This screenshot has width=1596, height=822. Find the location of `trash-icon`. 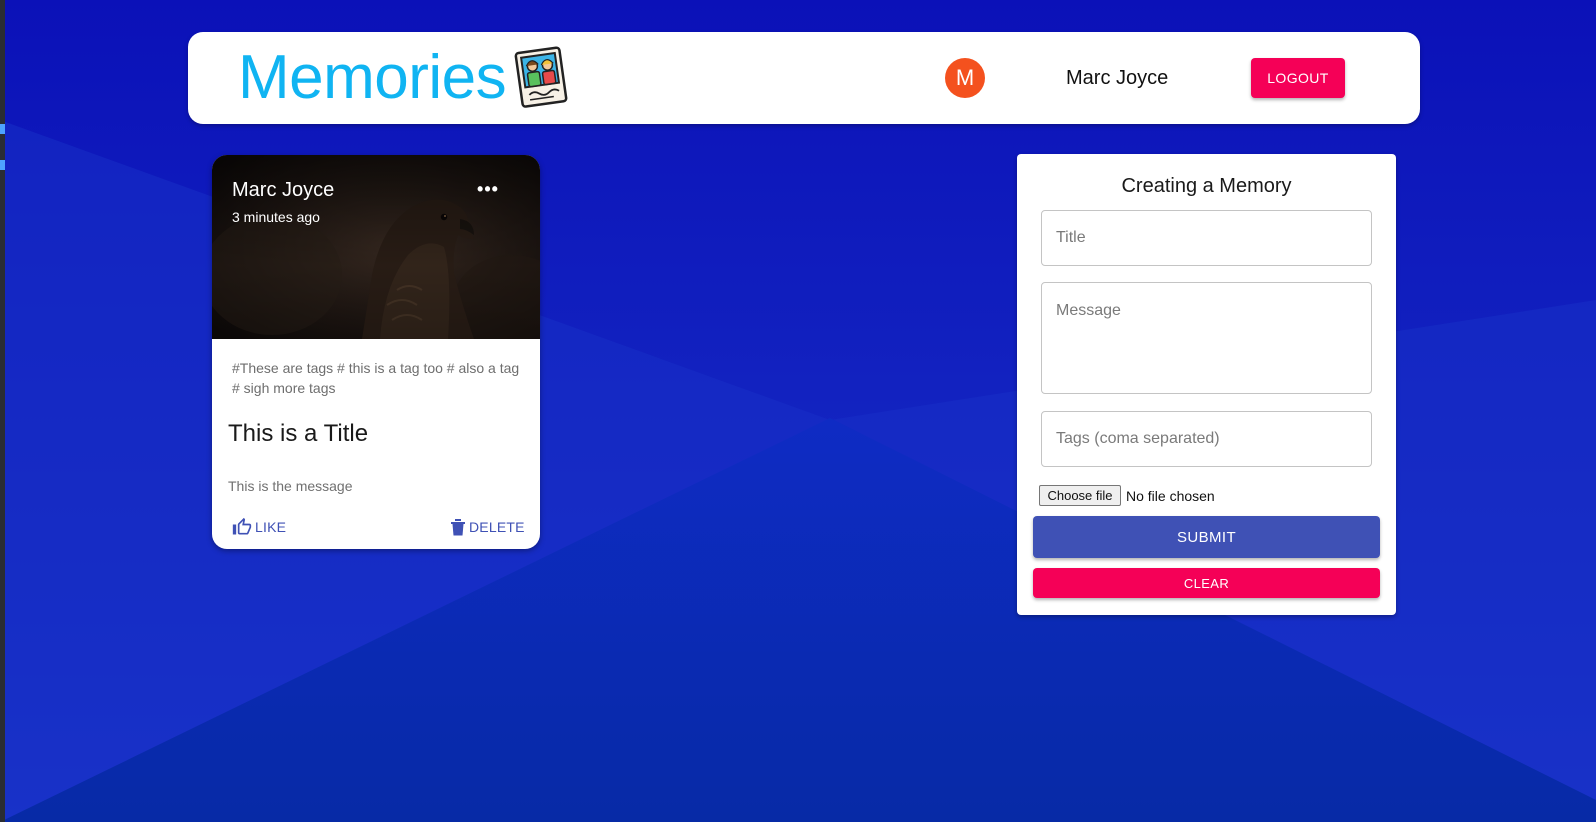

trash-icon is located at coordinates (458, 527).